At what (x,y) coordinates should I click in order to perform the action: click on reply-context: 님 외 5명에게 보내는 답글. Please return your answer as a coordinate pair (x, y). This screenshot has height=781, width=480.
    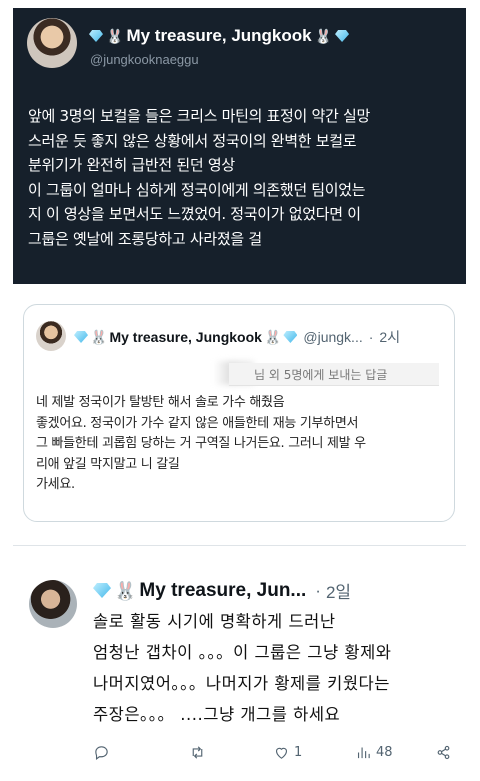
    Looking at the image, I should click on (334, 374).